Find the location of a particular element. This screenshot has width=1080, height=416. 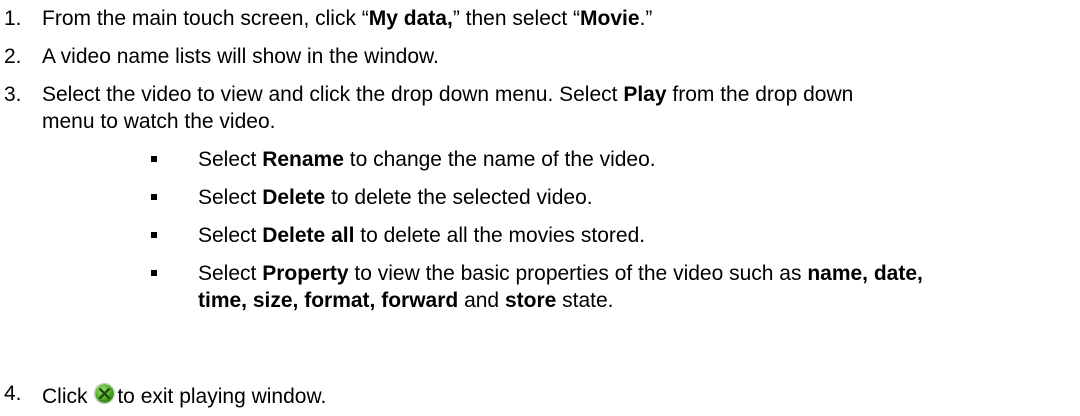

step-4-text: Click to exit playing window. is located at coordinates (184, 395).